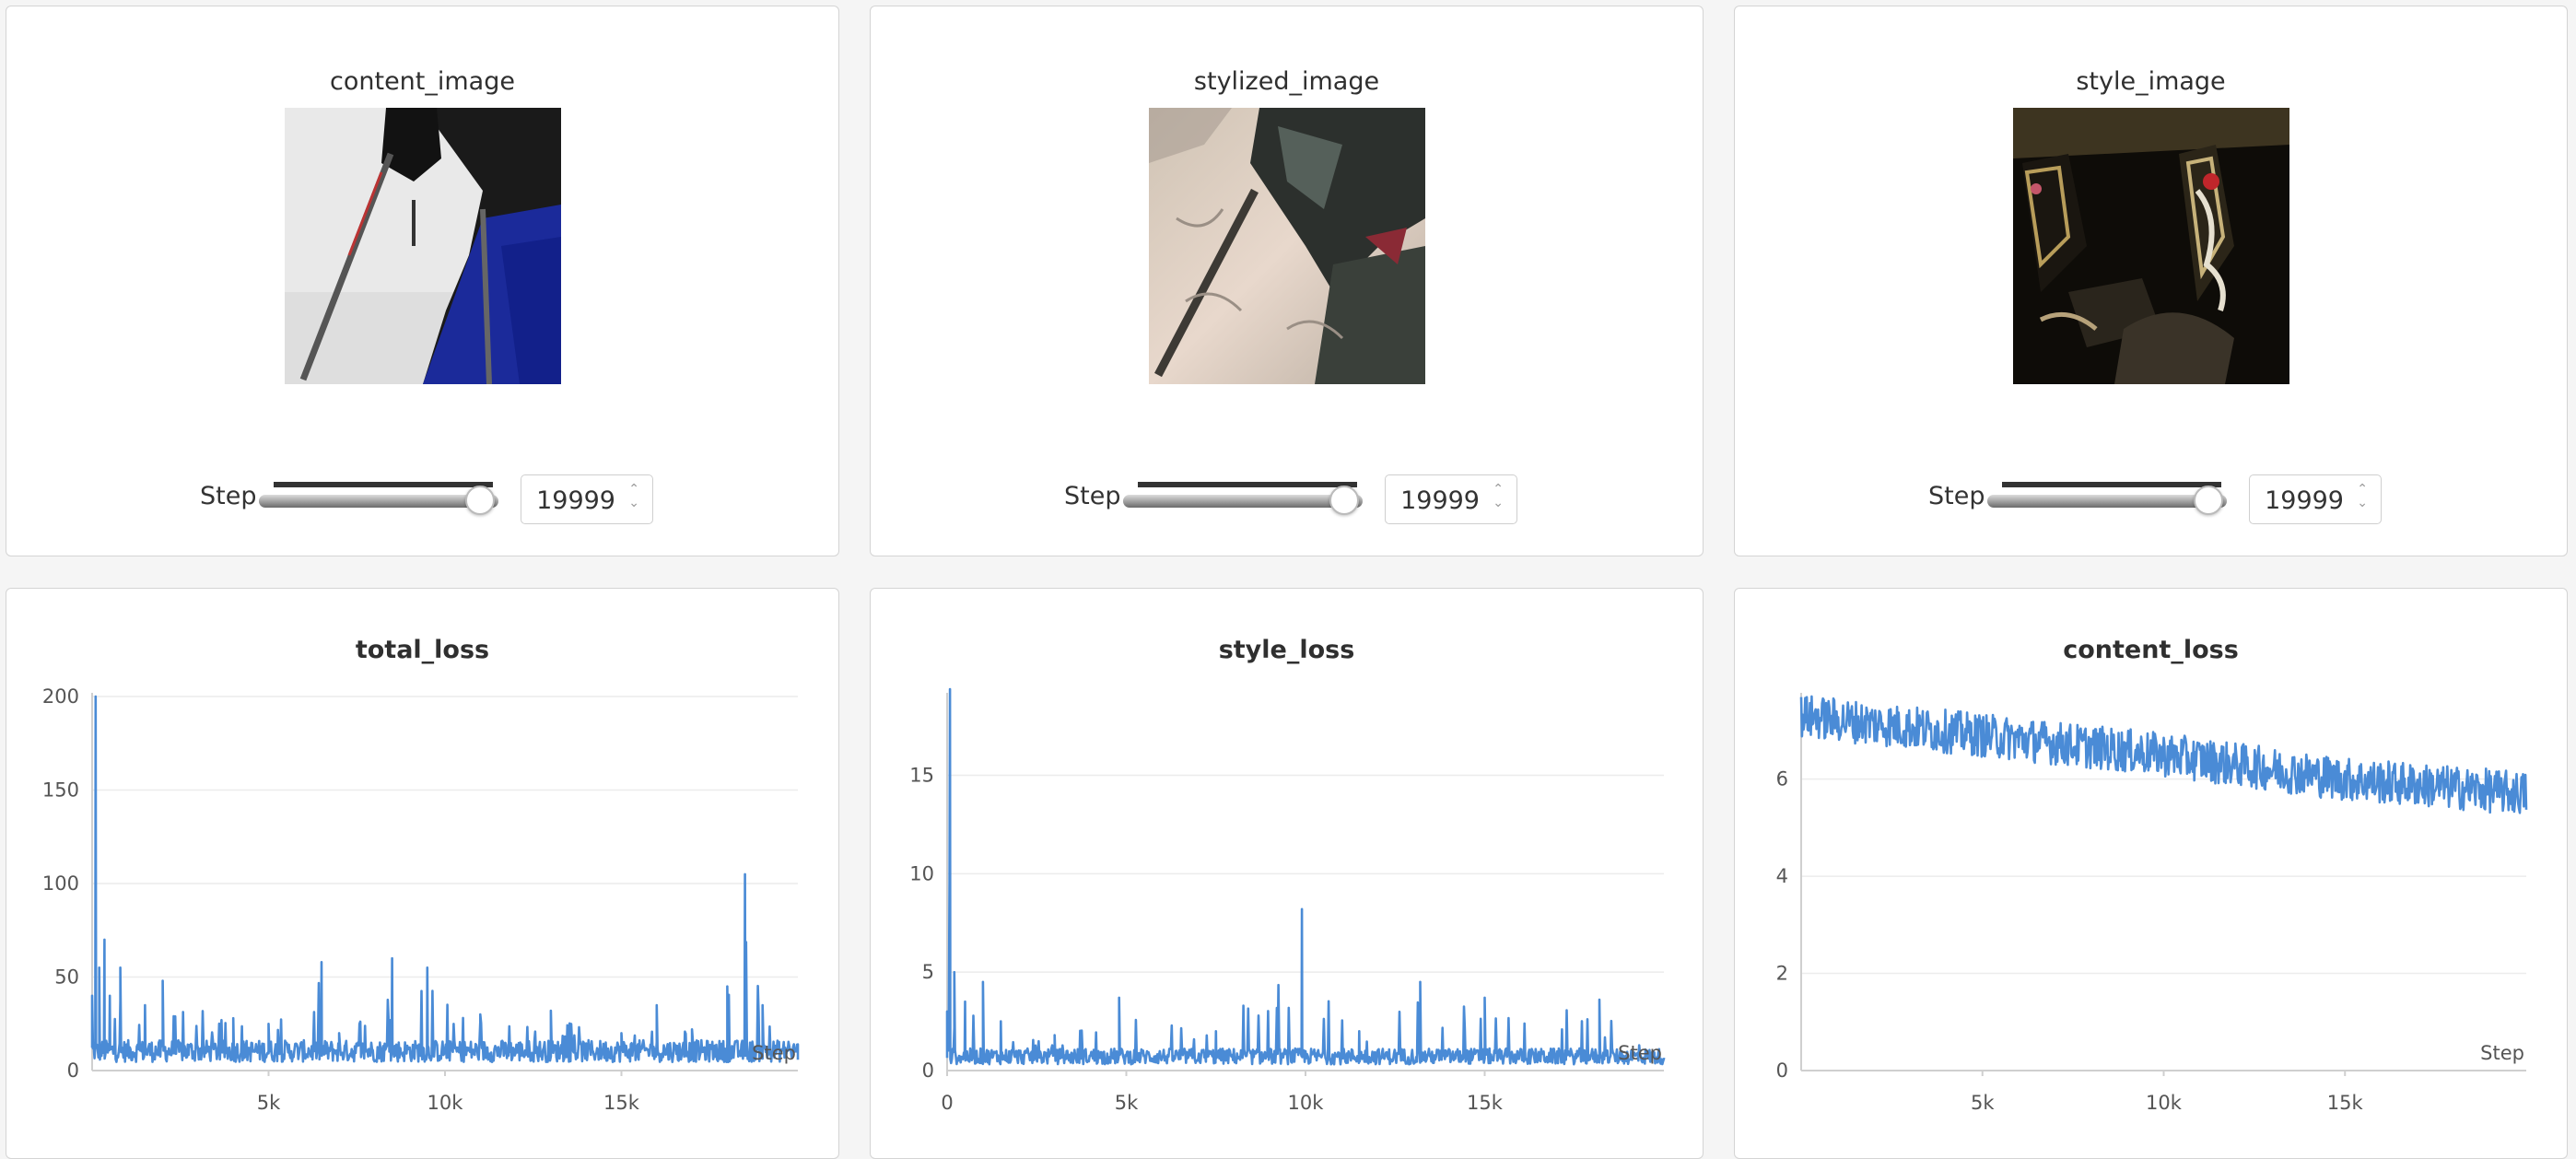 Image resolution: width=2576 pixels, height=1159 pixels. Describe the element at coordinates (928, 972) in the screenshot. I see `y-tick-label: 5` at that location.